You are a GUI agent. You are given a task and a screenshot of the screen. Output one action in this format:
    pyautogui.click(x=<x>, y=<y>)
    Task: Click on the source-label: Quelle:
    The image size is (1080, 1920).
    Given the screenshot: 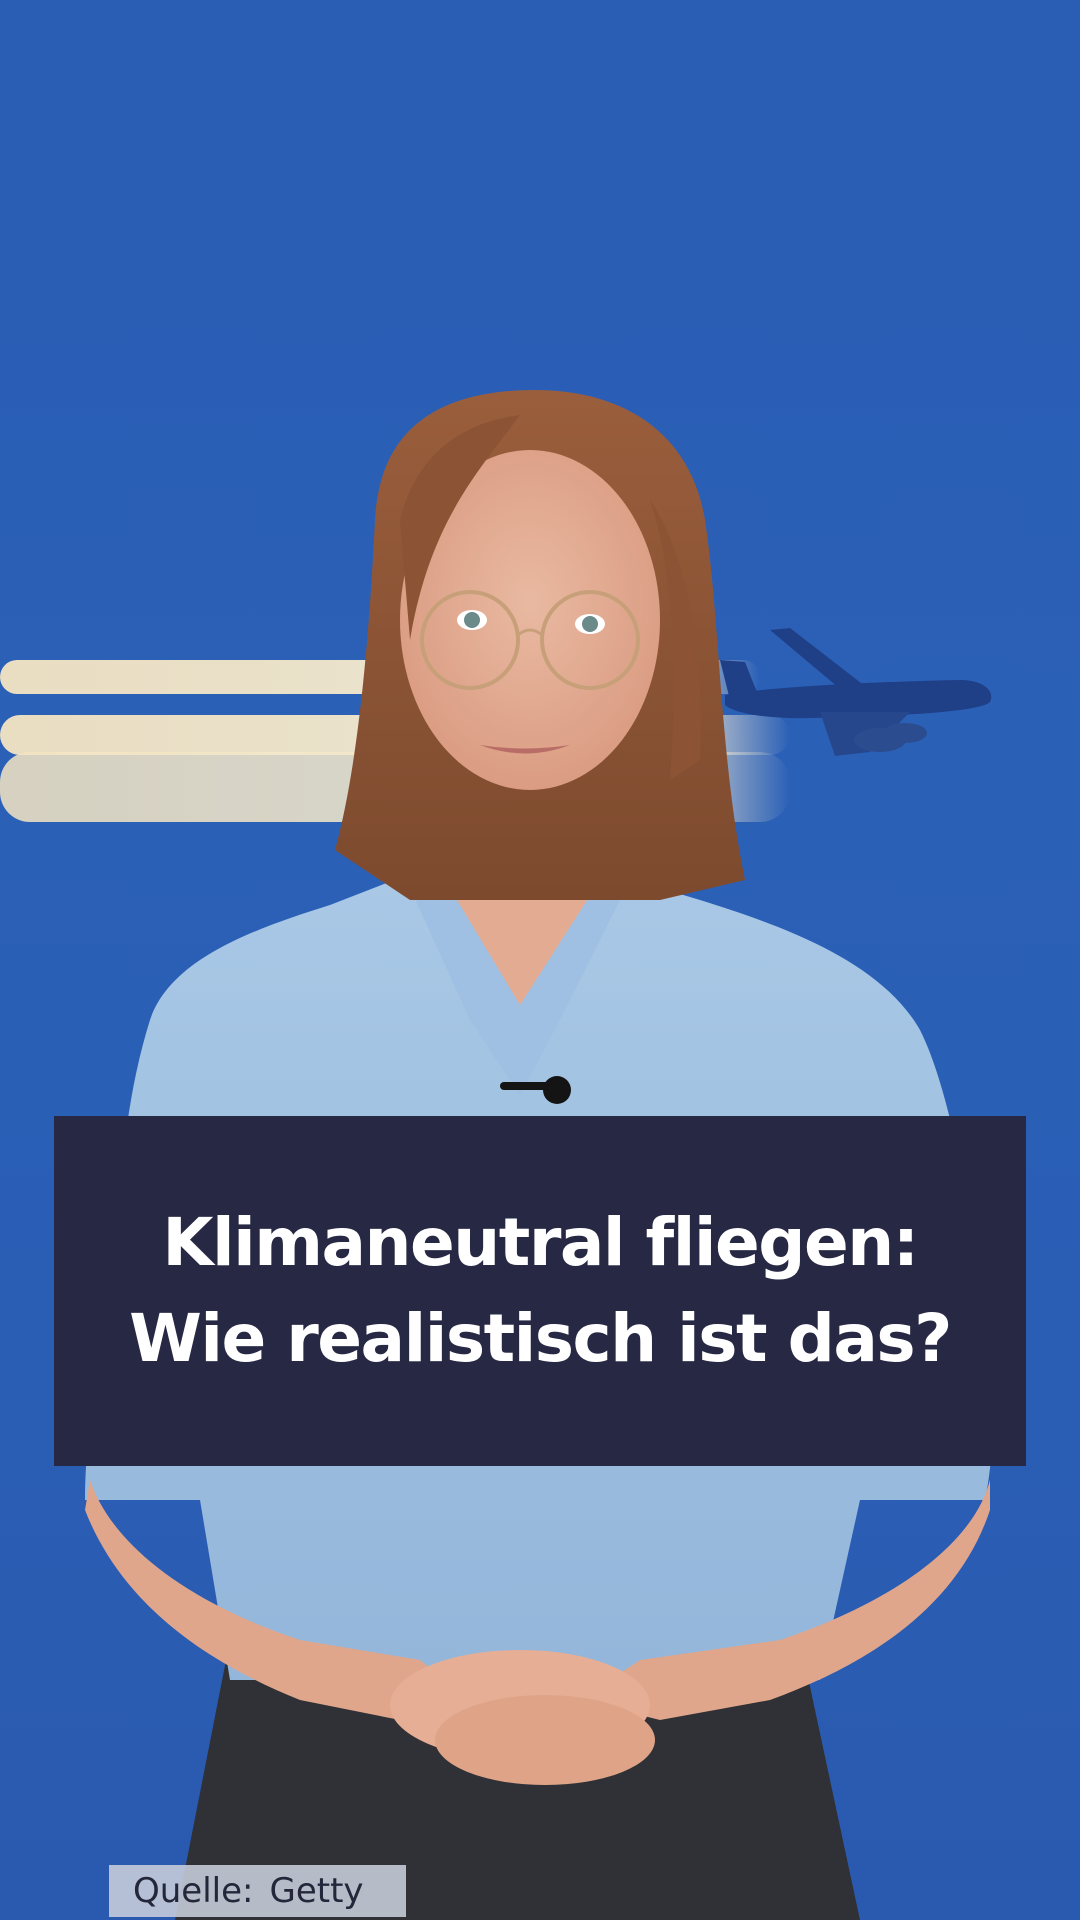 What is the action you would take?
    pyautogui.click(x=193, y=1891)
    